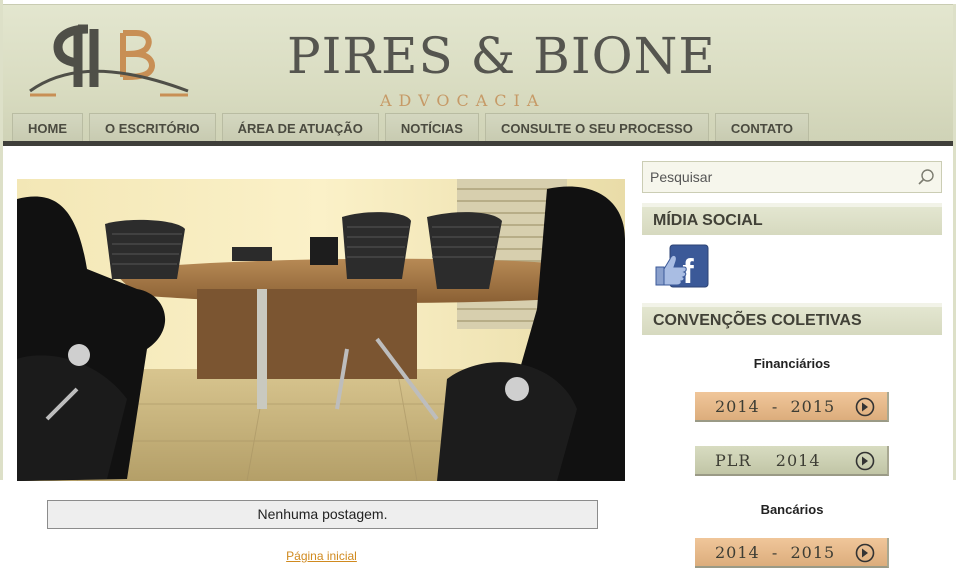 The image size is (956, 577). Describe the element at coordinates (596, 127) in the screenshot. I see `nav-tab-consulte-processo: CONSULTE O SEU PROCESSO` at that location.